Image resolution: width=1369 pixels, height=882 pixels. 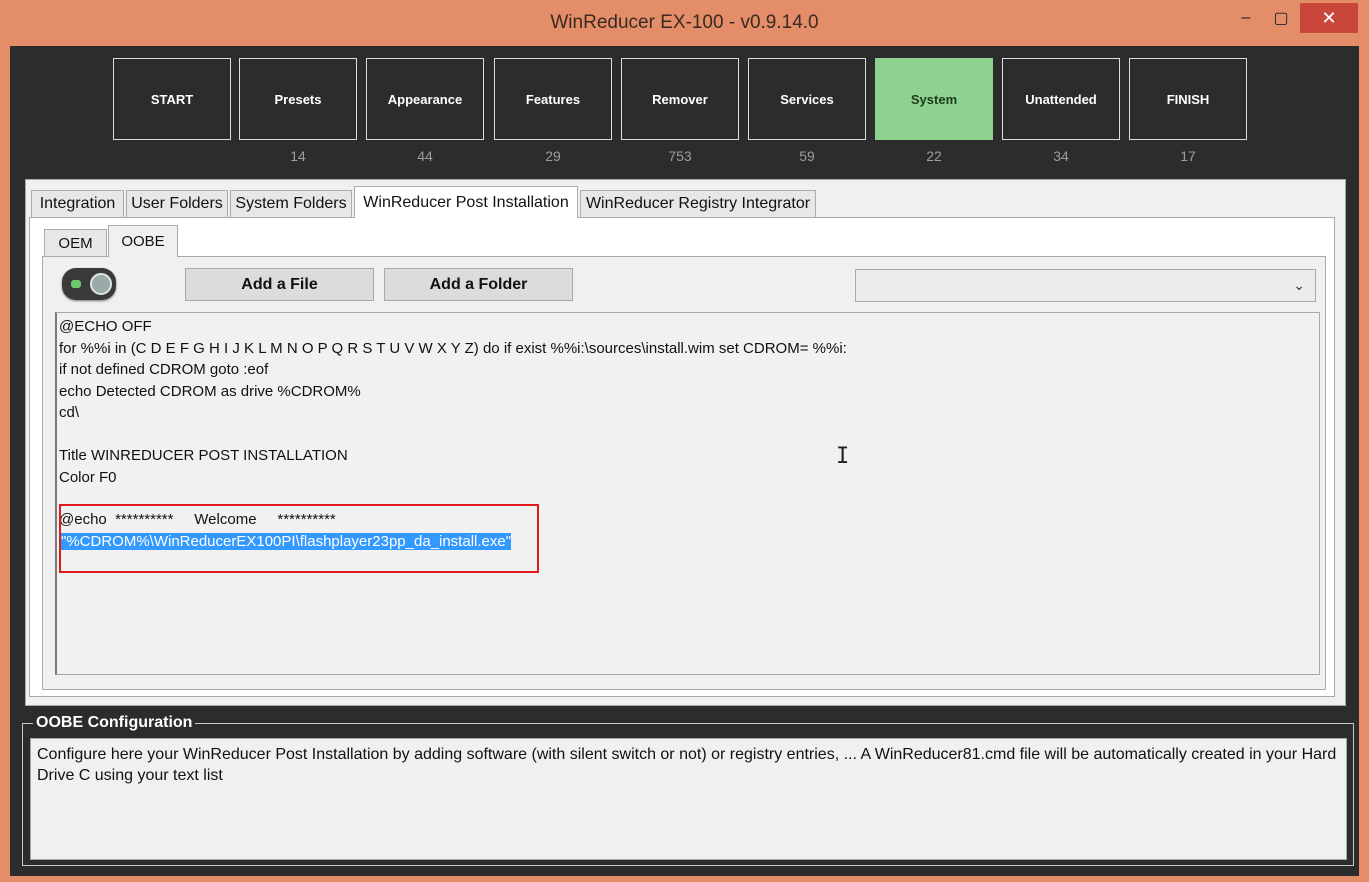 What do you see at coordinates (1299, 285) in the screenshot?
I see `chevron-down-icon: ⌄` at bounding box center [1299, 285].